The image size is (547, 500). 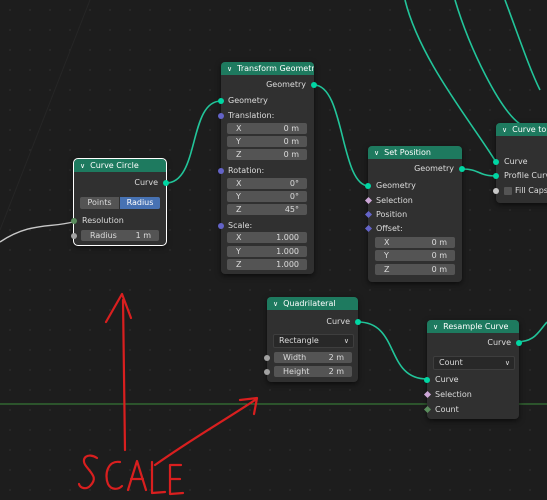 I want to click on letter-e, so click(x=176, y=479).